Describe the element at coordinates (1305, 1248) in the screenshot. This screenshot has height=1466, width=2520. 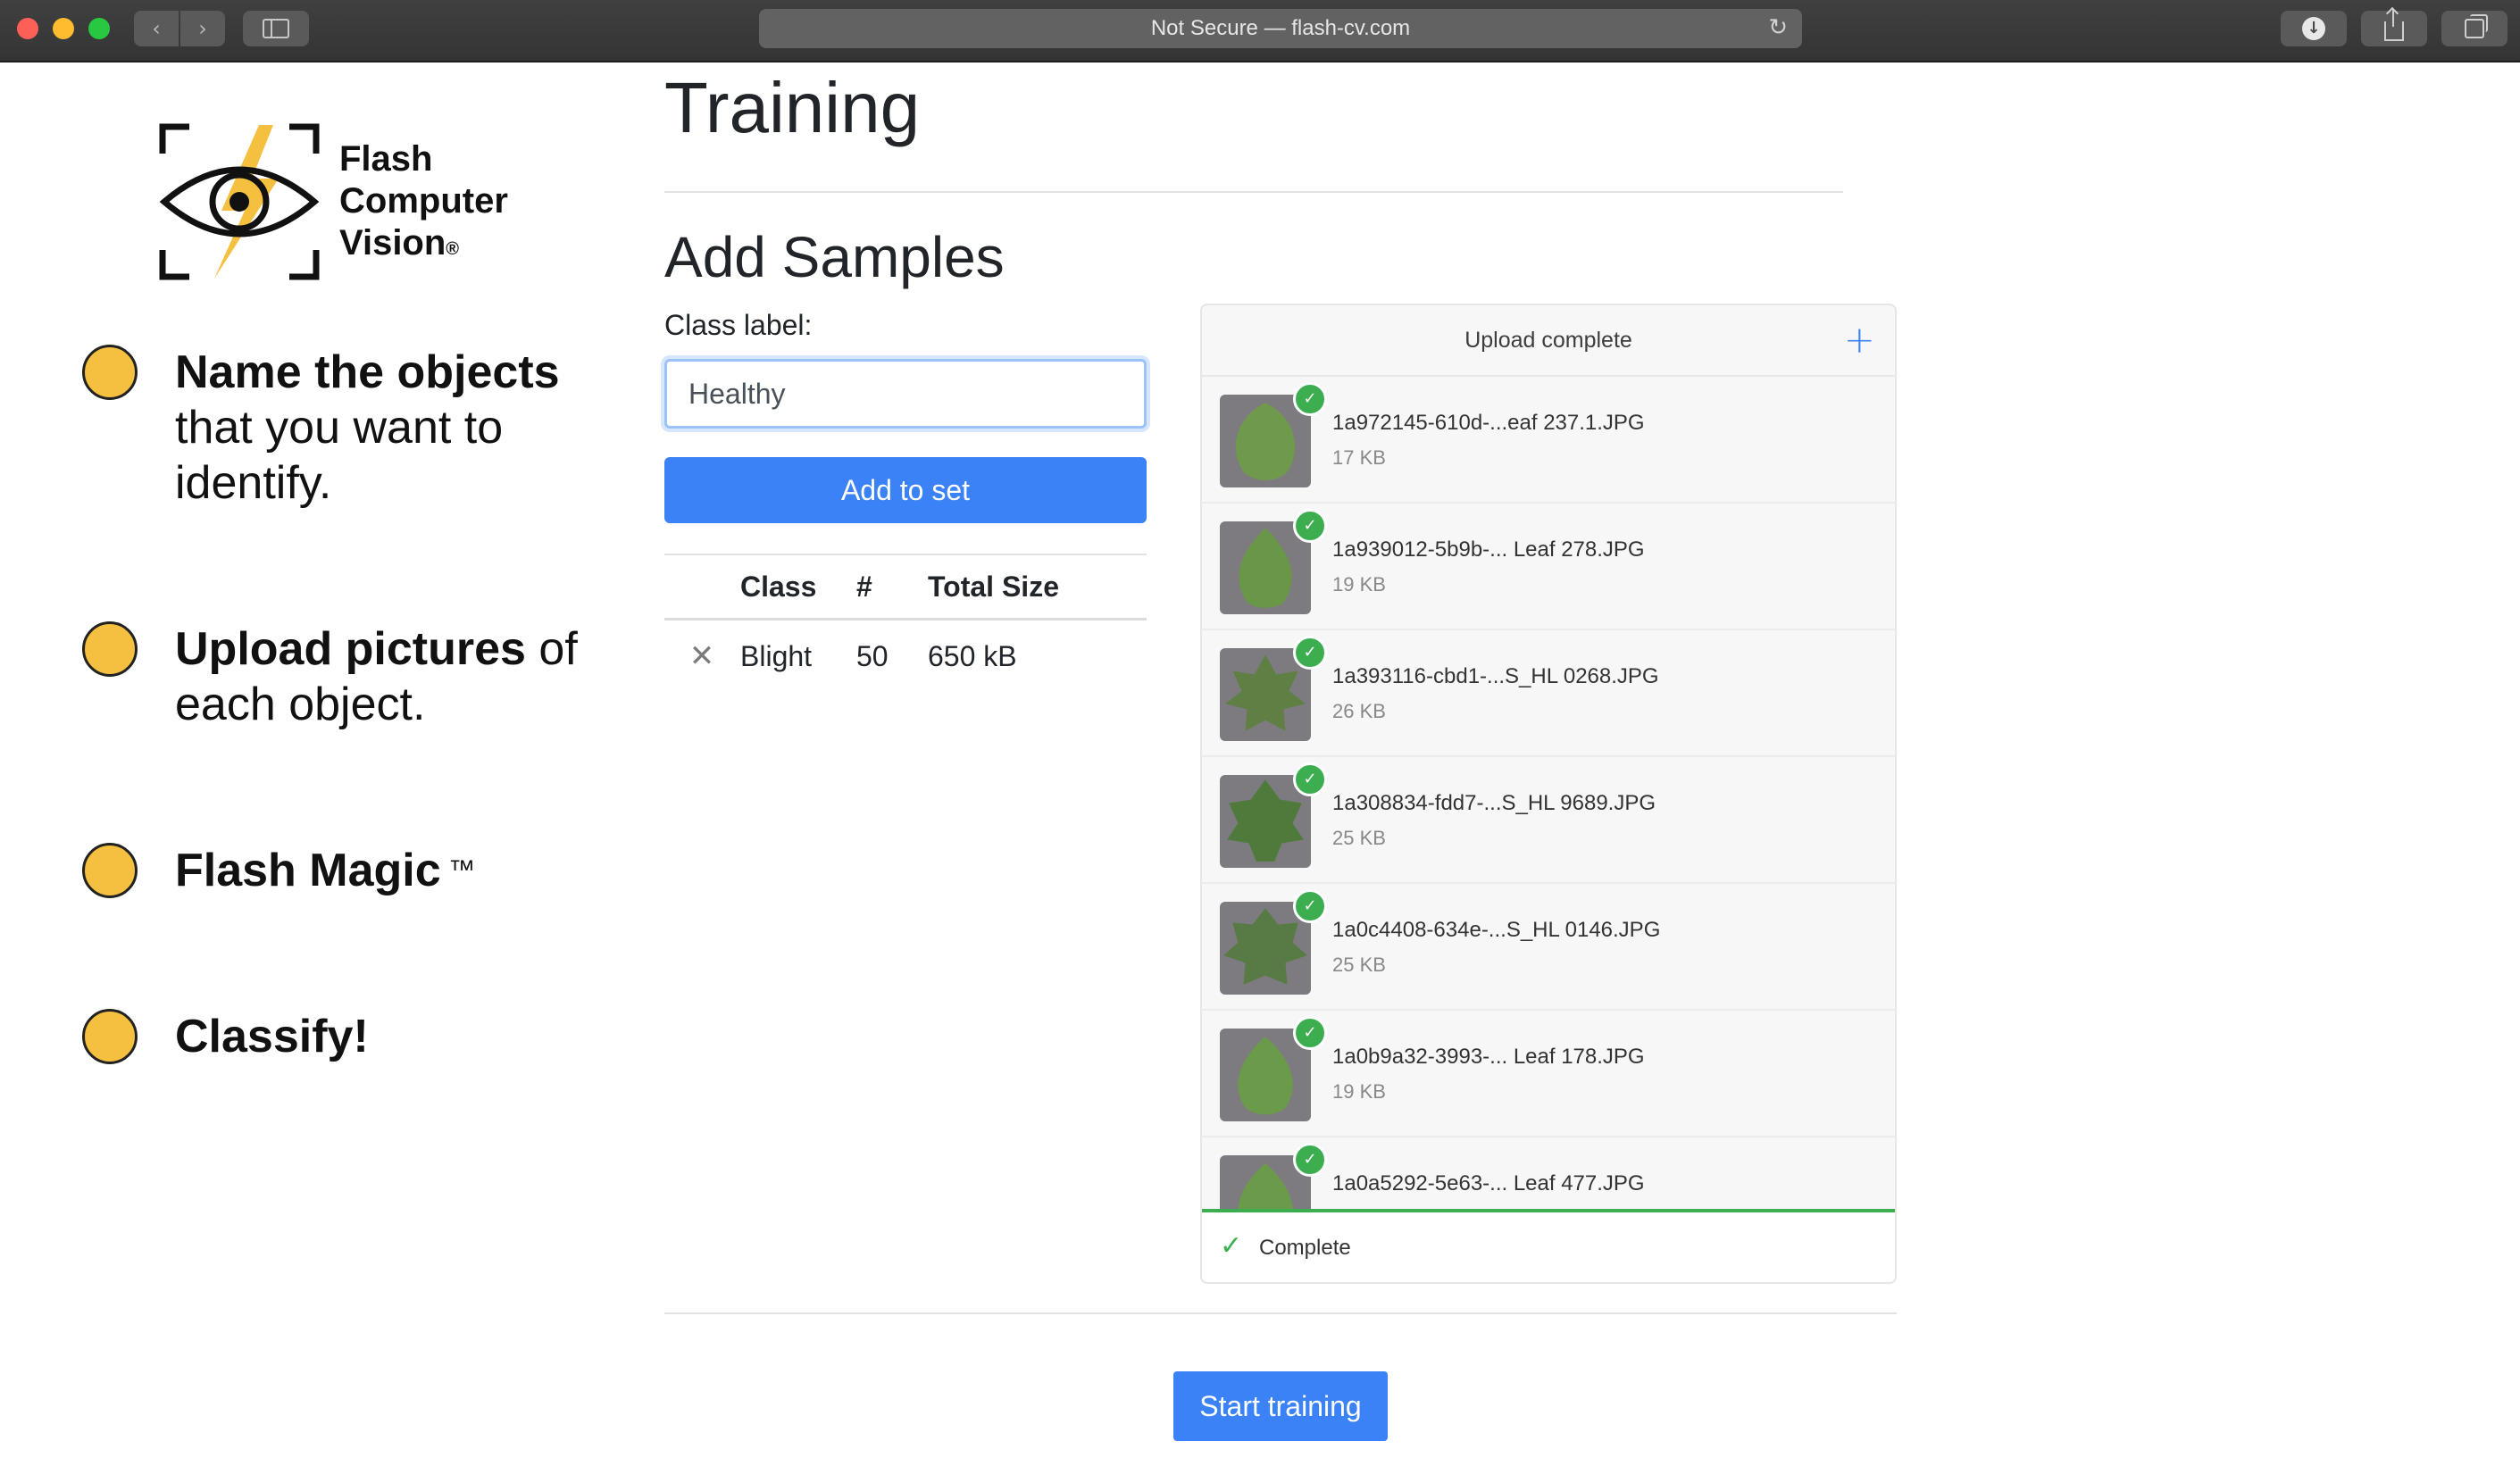
I see `upload-complete-text: Complete` at that location.